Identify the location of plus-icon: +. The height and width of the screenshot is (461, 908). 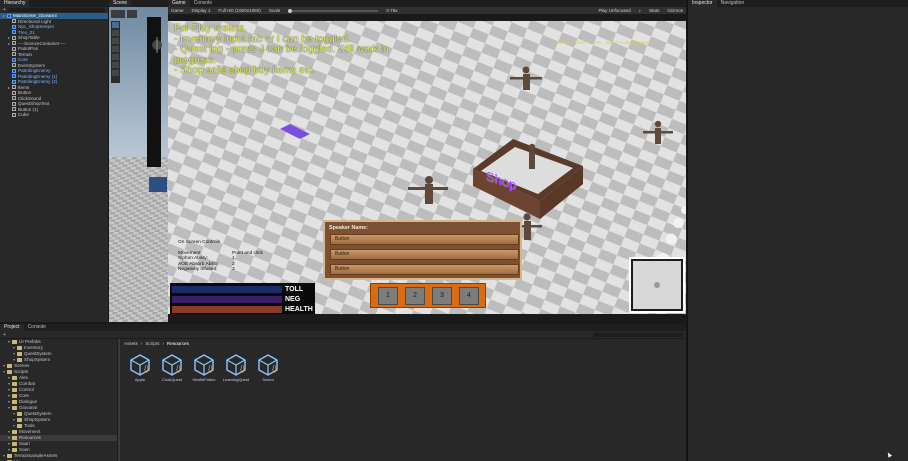
(4, 335).